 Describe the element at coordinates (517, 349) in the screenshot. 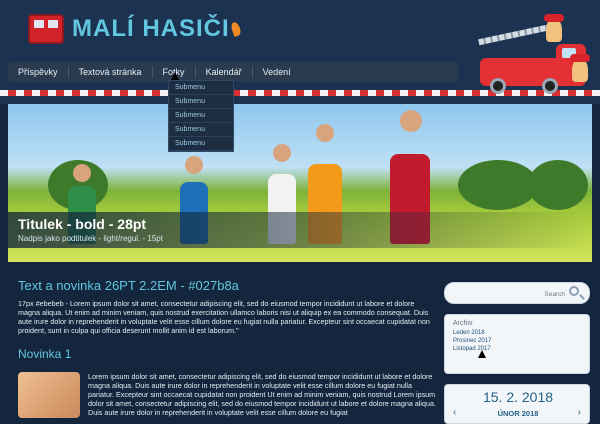

I see `archive-link: Listopad 2017` at that location.